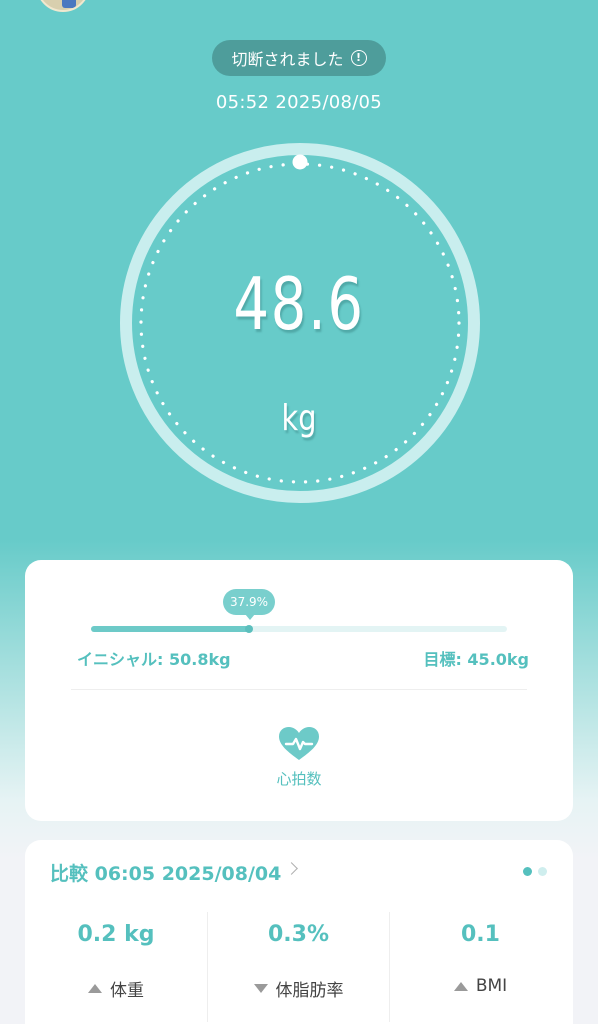 Image resolution: width=598 pixels, height=1024 pixels. Describe the element at coordinates (298, 967) in the screenshot. I see `metric-body-fat: 0.3% 体脂肪率` at that location.